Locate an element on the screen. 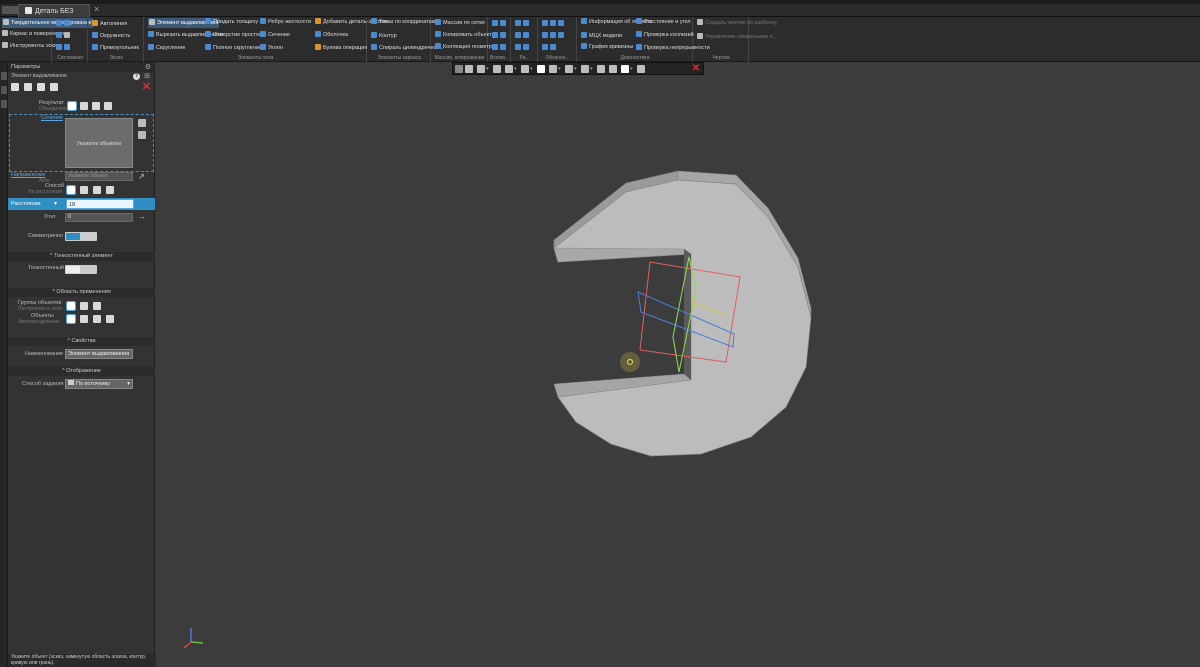  pick-icon is located at coordinates (641, 69).